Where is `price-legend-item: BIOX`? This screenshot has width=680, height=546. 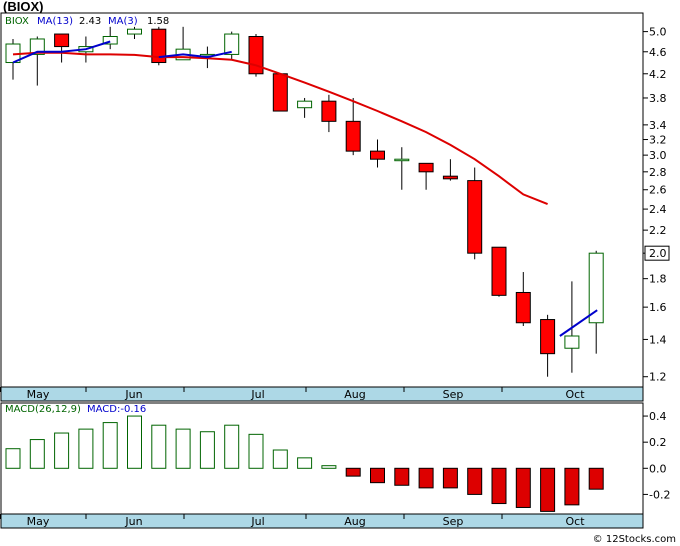 price-legend-item: BIOX is located at coordinates (17, 21).